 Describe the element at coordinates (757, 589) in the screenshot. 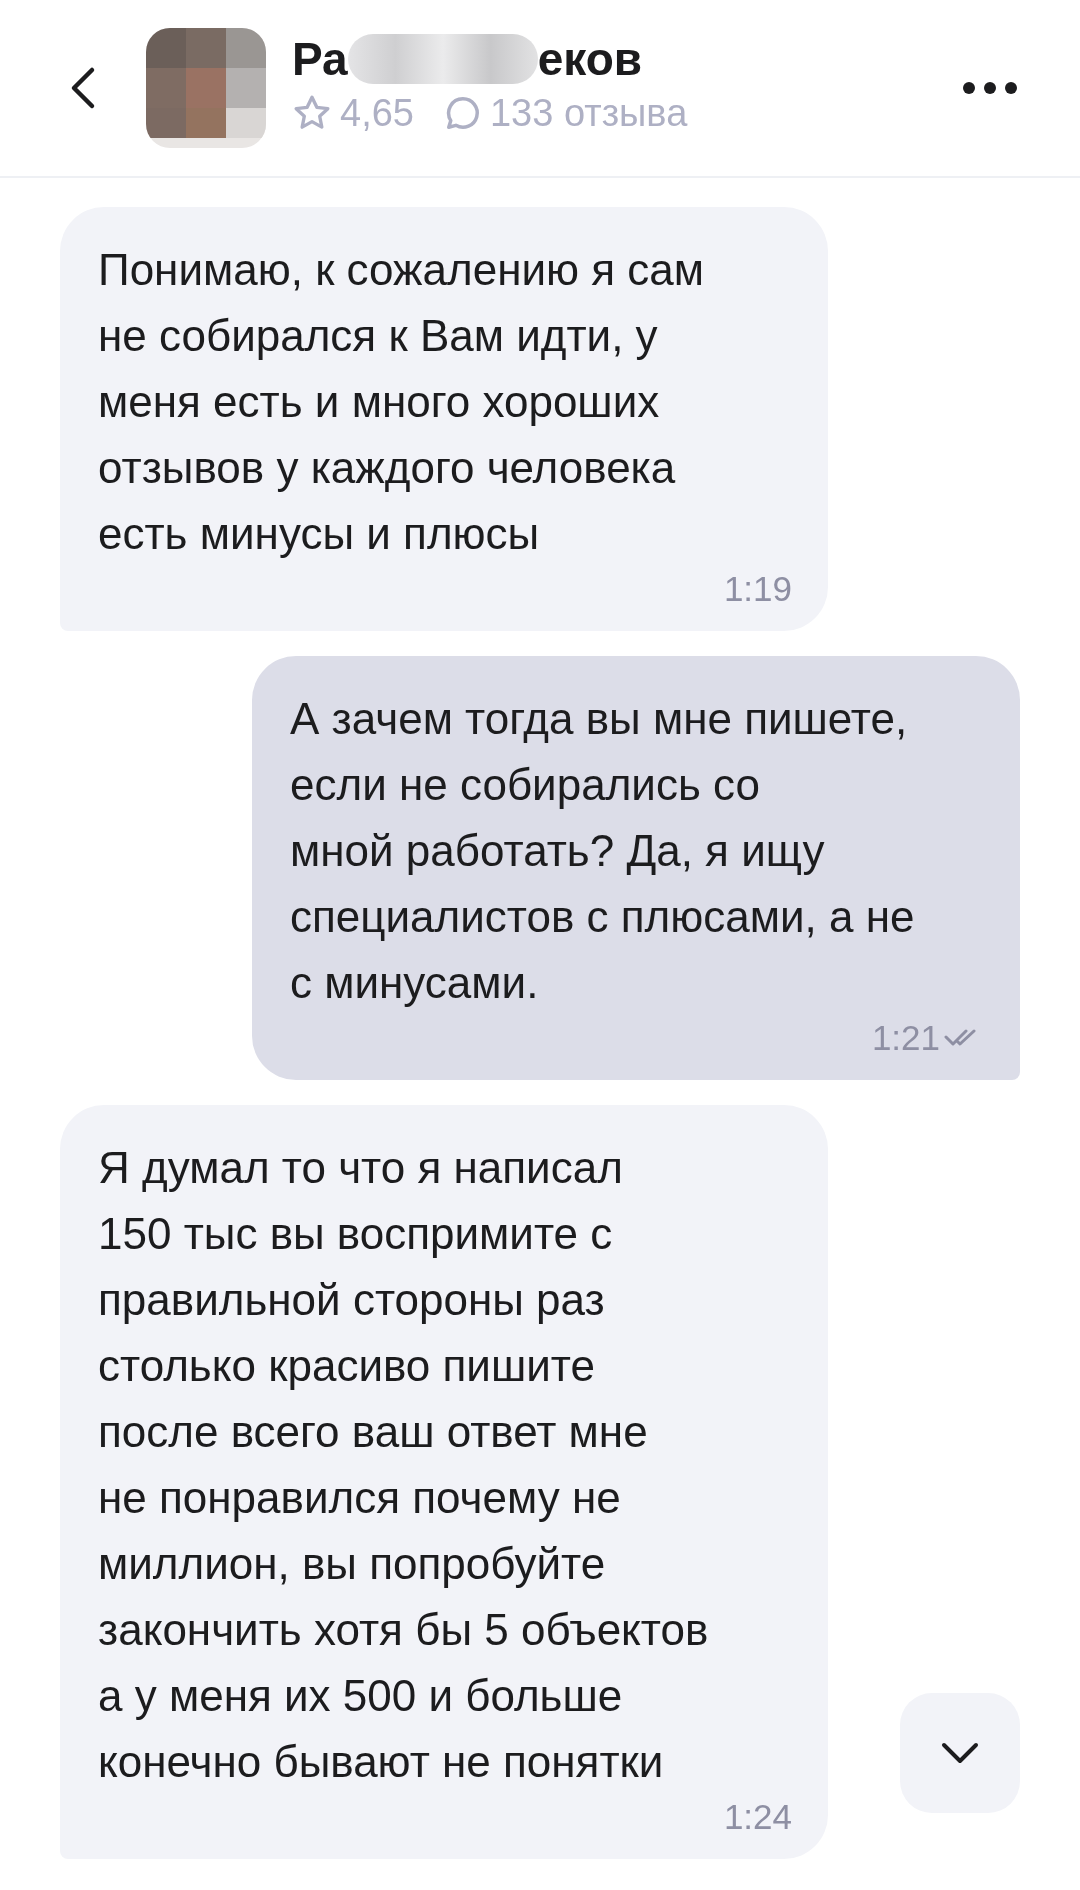

I see `message-time: 1:19` at that location.